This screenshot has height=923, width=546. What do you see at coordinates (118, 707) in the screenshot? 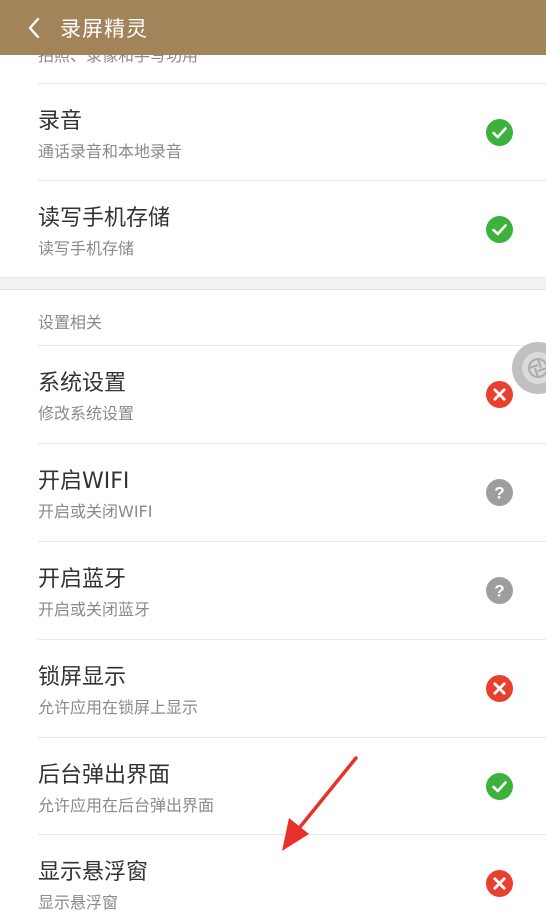
I see `permission-desc: 允许应用在锁屏上显示` at bounding box center [118, 707].